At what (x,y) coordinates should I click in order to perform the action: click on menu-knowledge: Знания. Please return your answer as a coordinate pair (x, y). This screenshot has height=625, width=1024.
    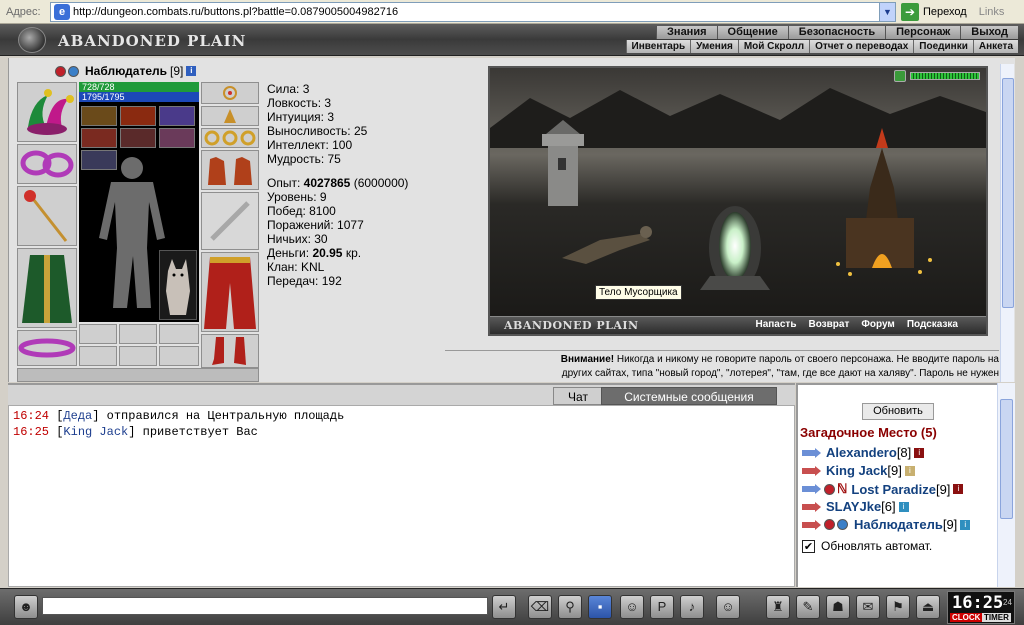
    Looking at the image, I should click on (686, 32).